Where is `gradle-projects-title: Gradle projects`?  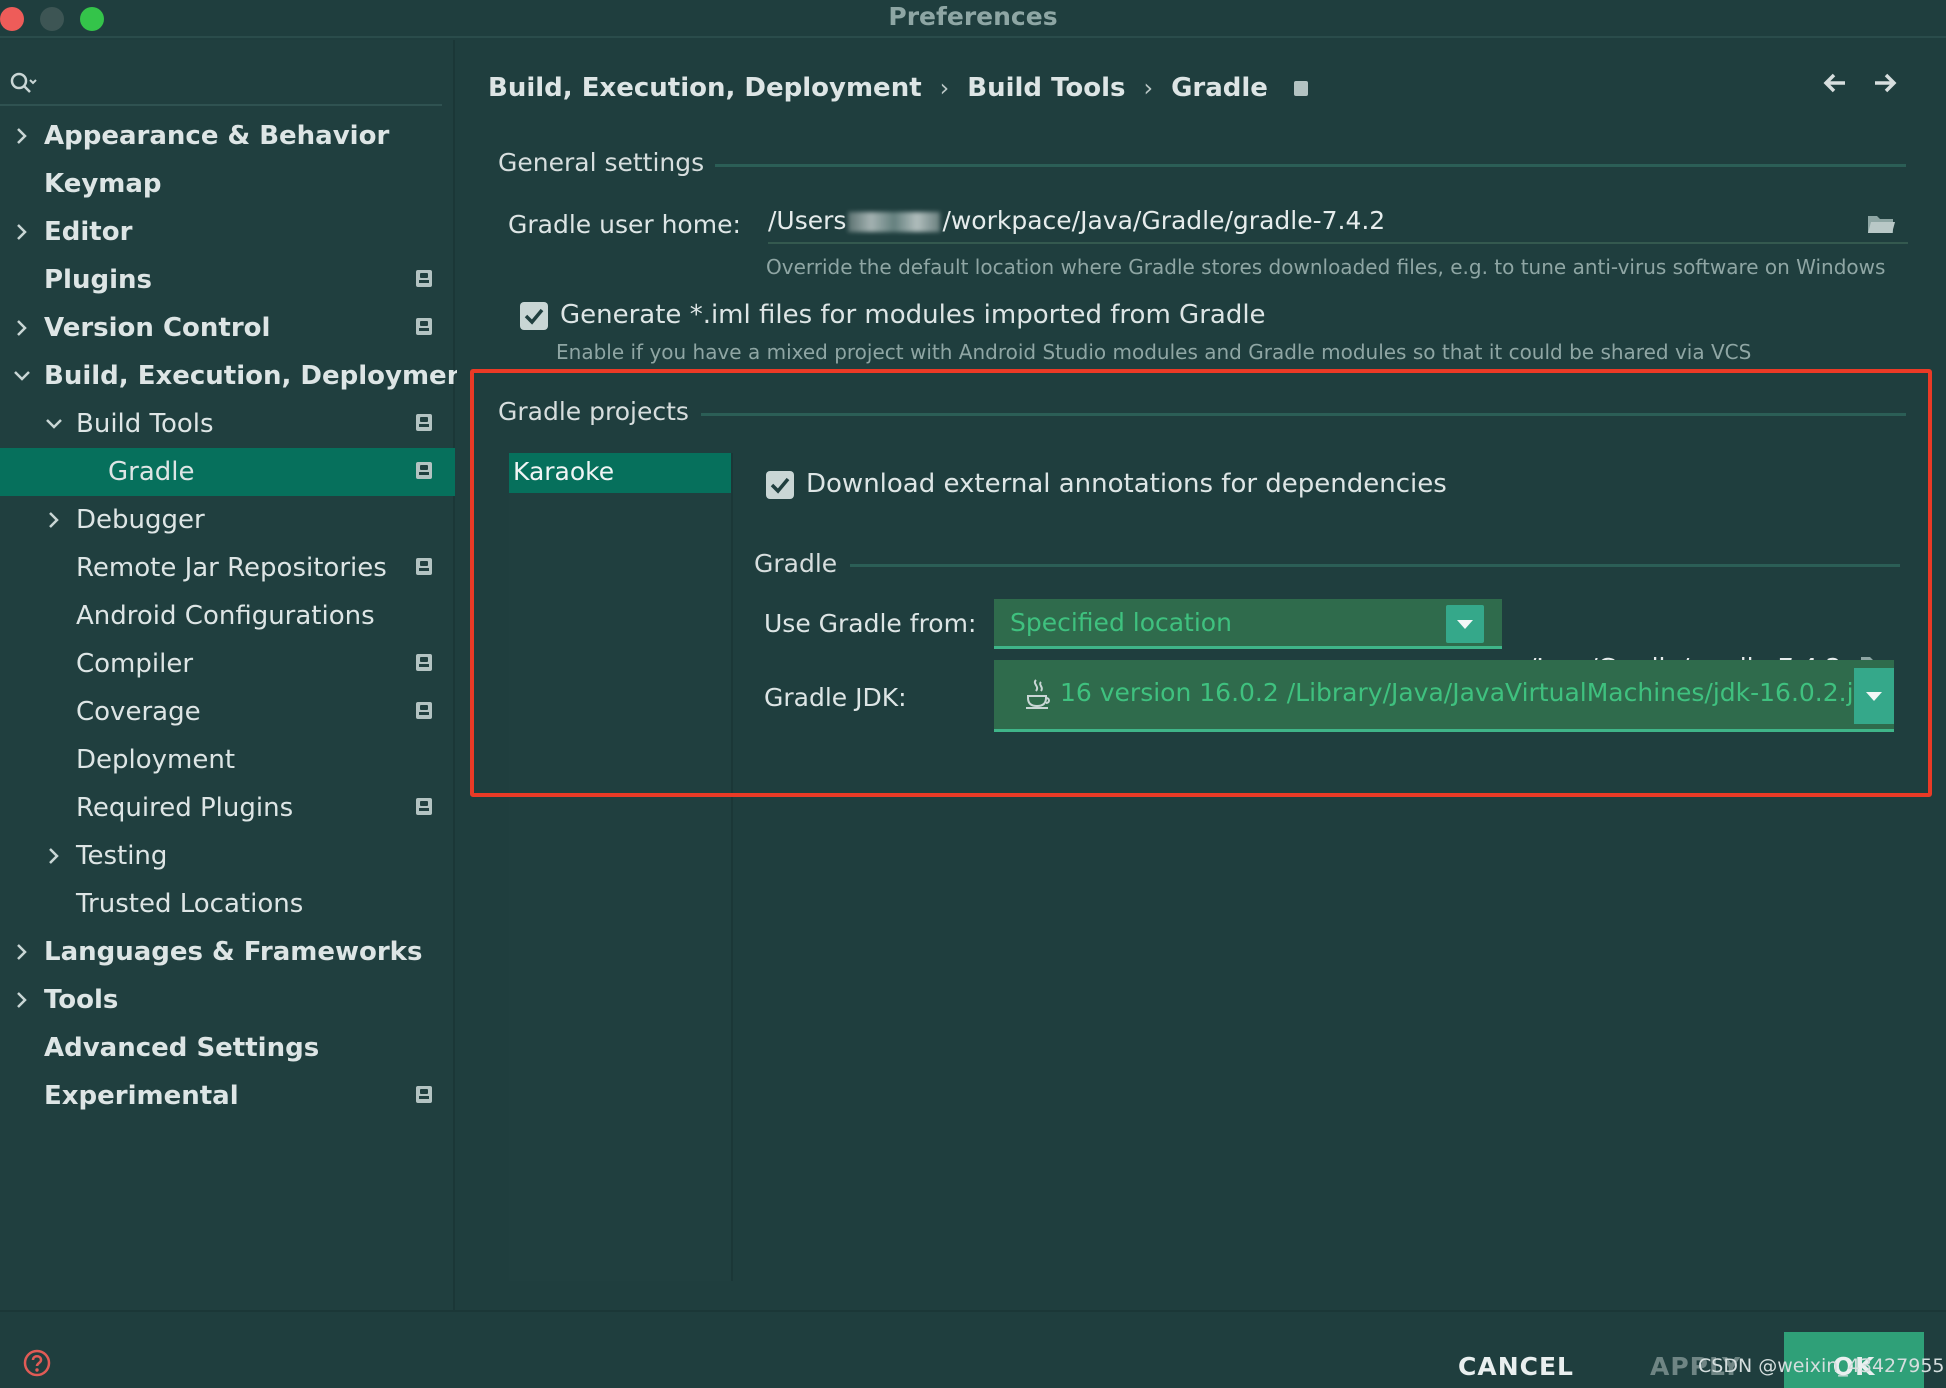
gradle-projects-title: Gradle projects is located at coordinates (593, 411).